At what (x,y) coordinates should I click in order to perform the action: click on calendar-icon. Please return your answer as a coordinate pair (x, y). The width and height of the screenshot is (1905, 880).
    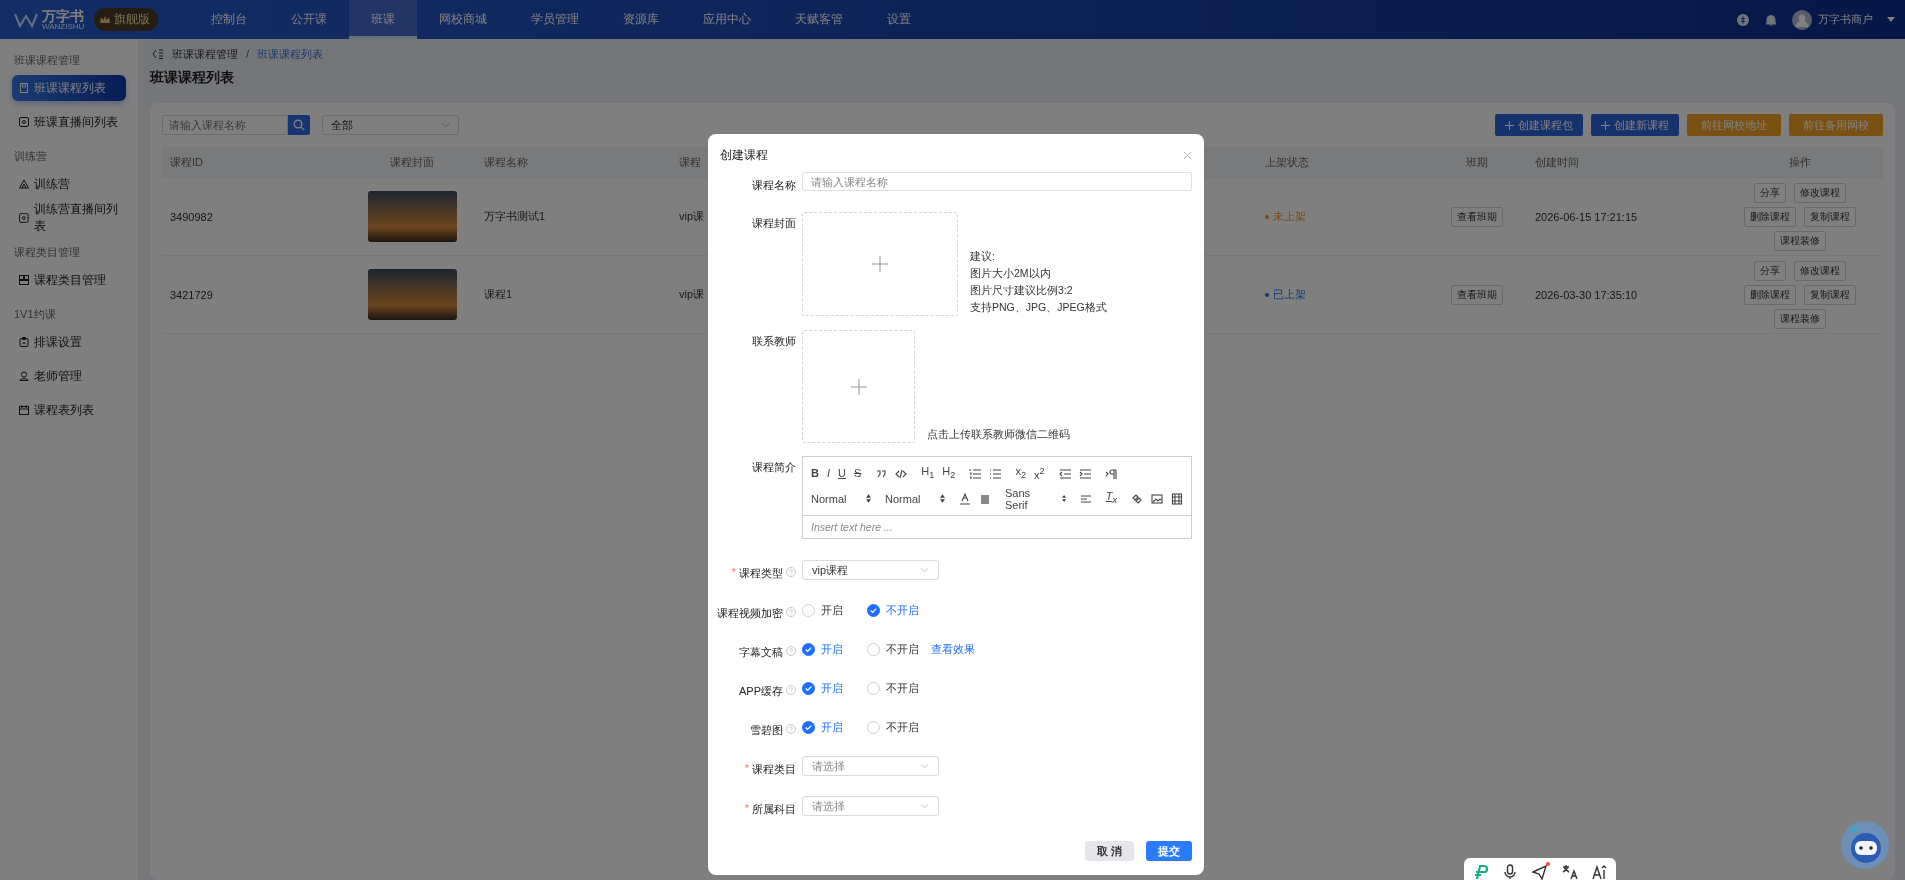
    Looking at the image, I should click on (24, 410).